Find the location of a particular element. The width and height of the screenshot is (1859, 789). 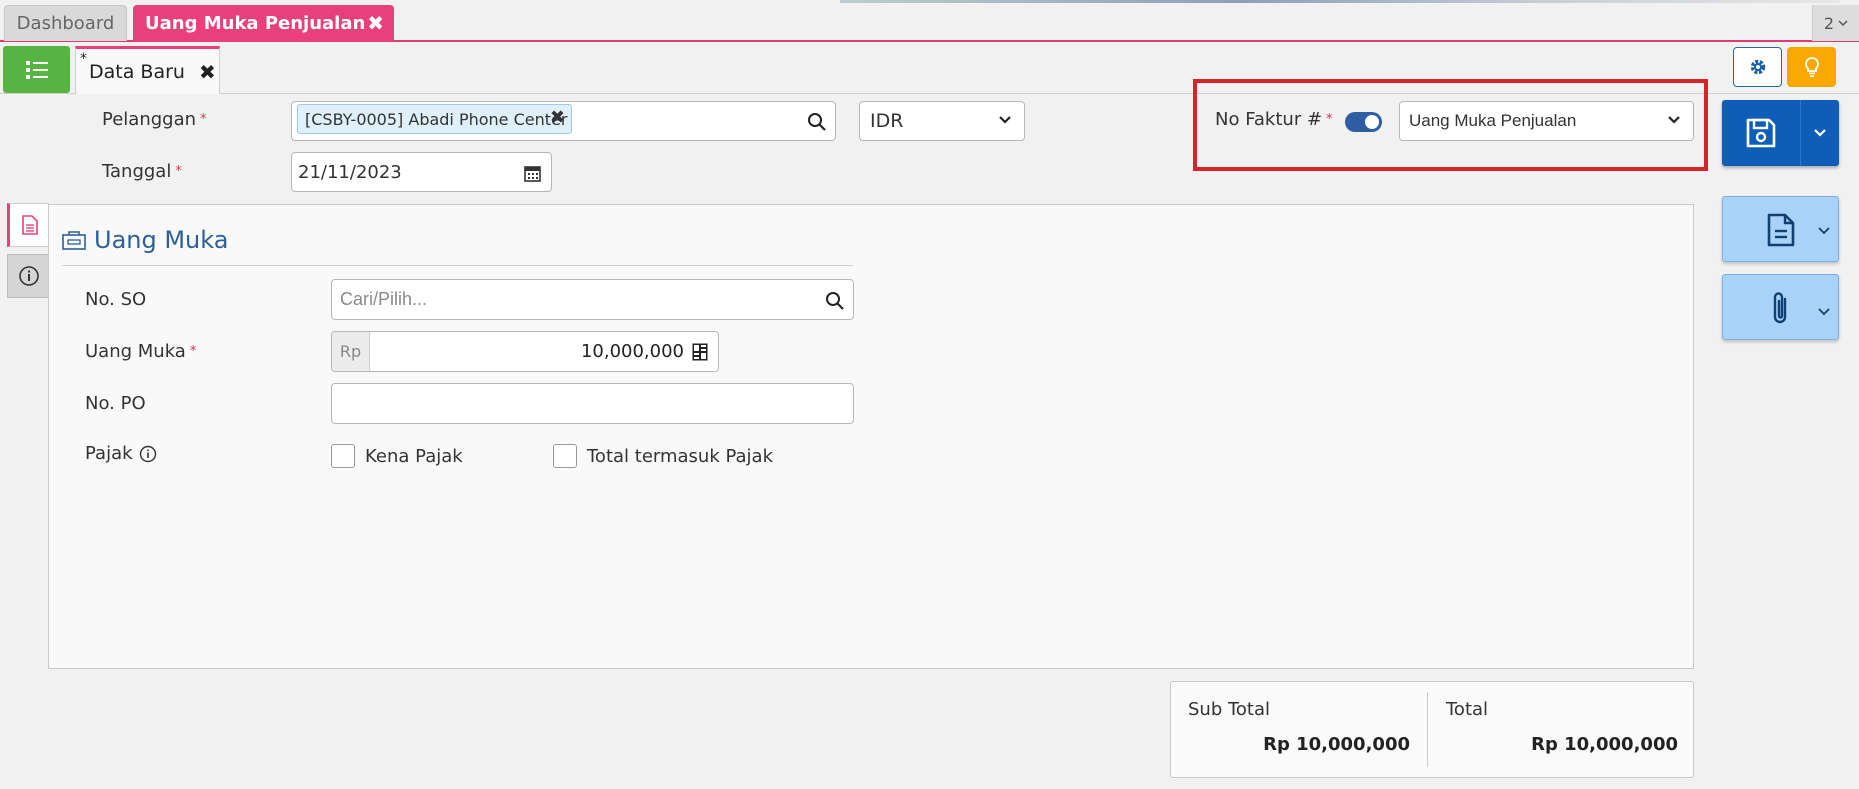

total-label: Total is located at coordinates (1467, 709).